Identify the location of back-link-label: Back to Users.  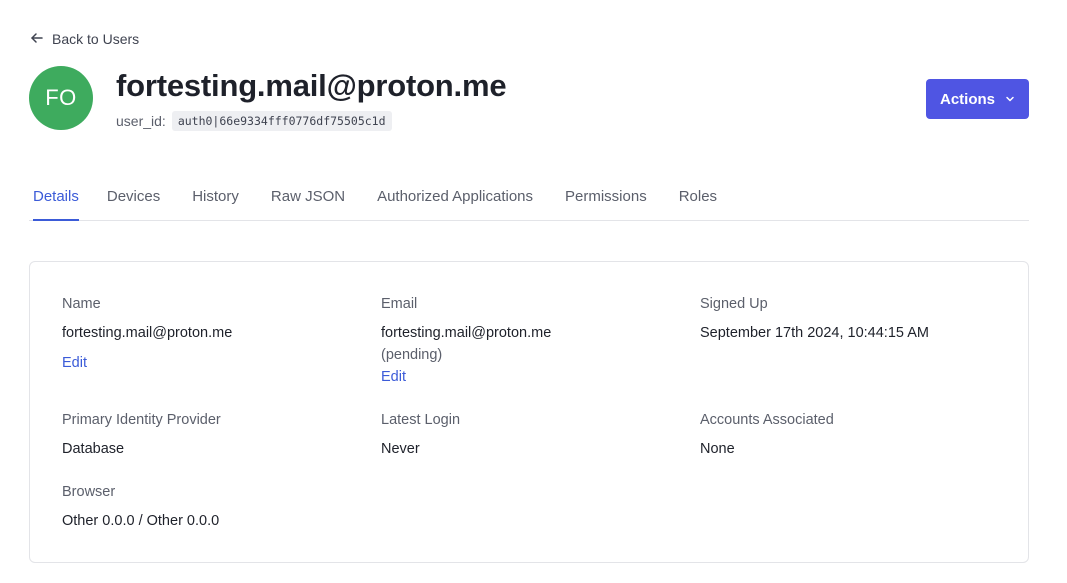
(96, 39).